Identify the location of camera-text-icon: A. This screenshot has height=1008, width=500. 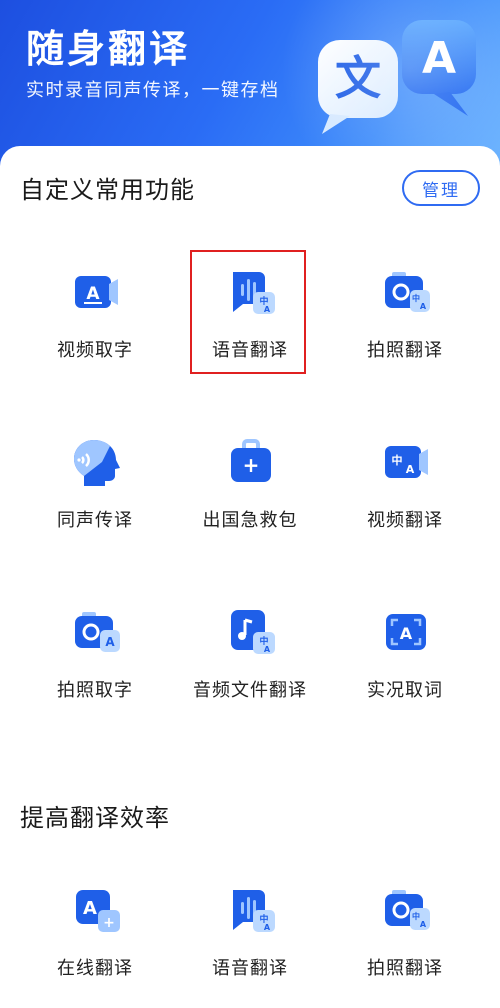
(97, 632).